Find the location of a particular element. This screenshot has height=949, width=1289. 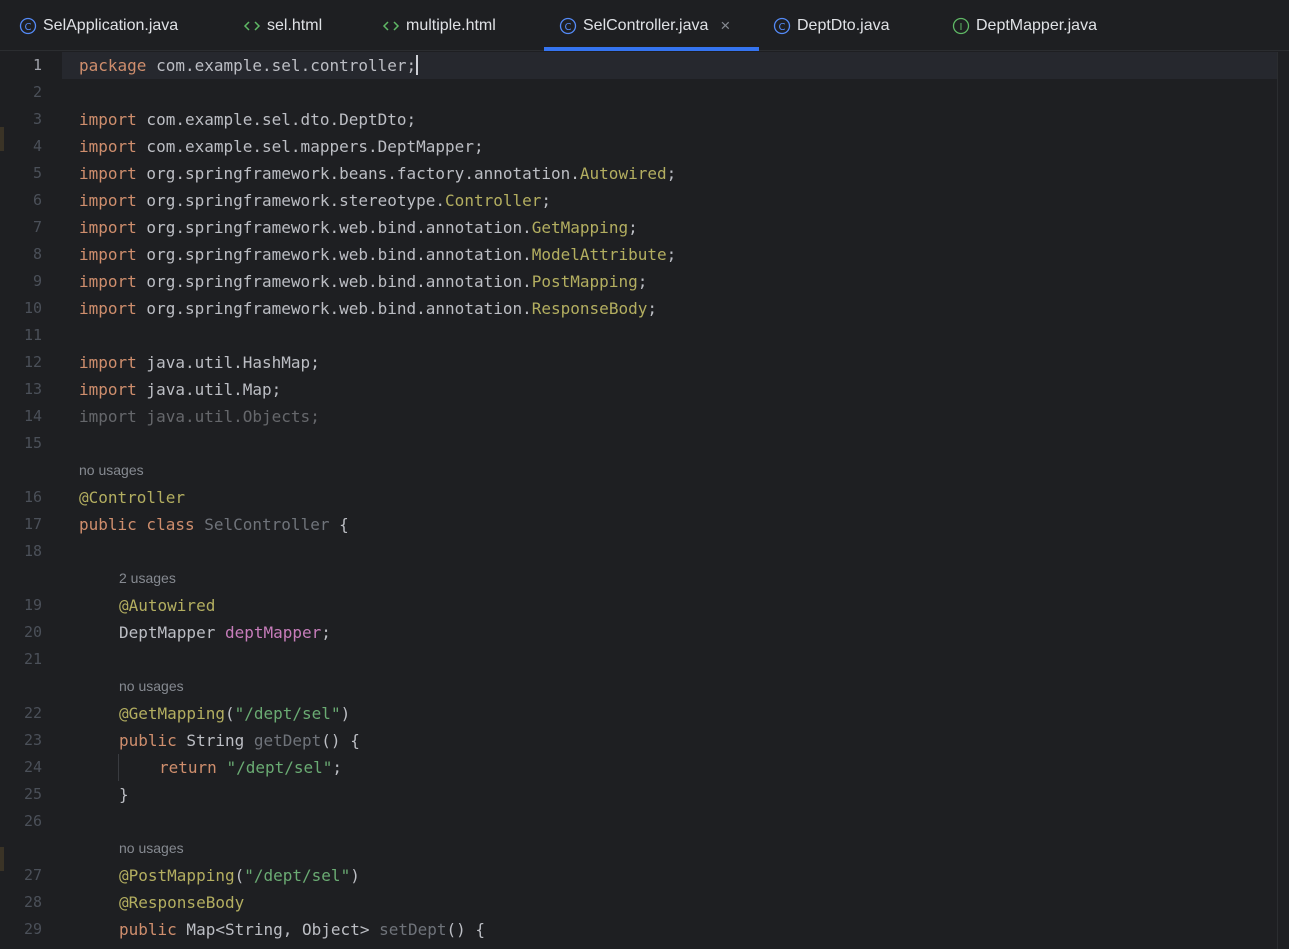

code-line: 18 is located at coordinates (638, 551).